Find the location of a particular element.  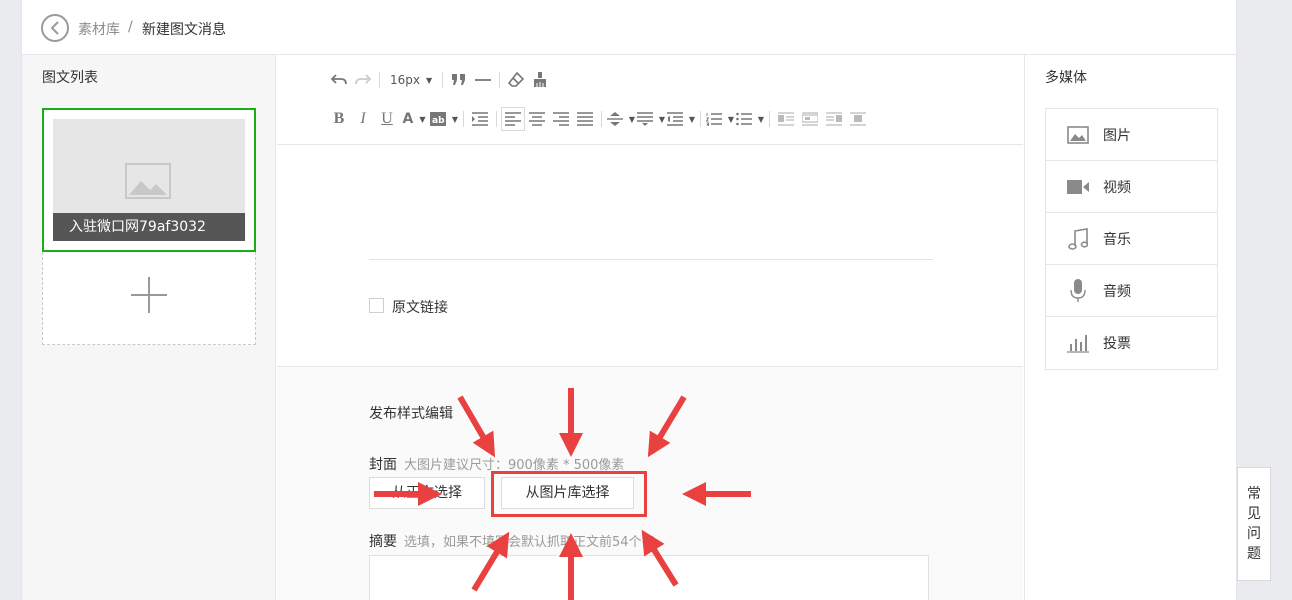

add-article-button is located at coordinates (149, 298).